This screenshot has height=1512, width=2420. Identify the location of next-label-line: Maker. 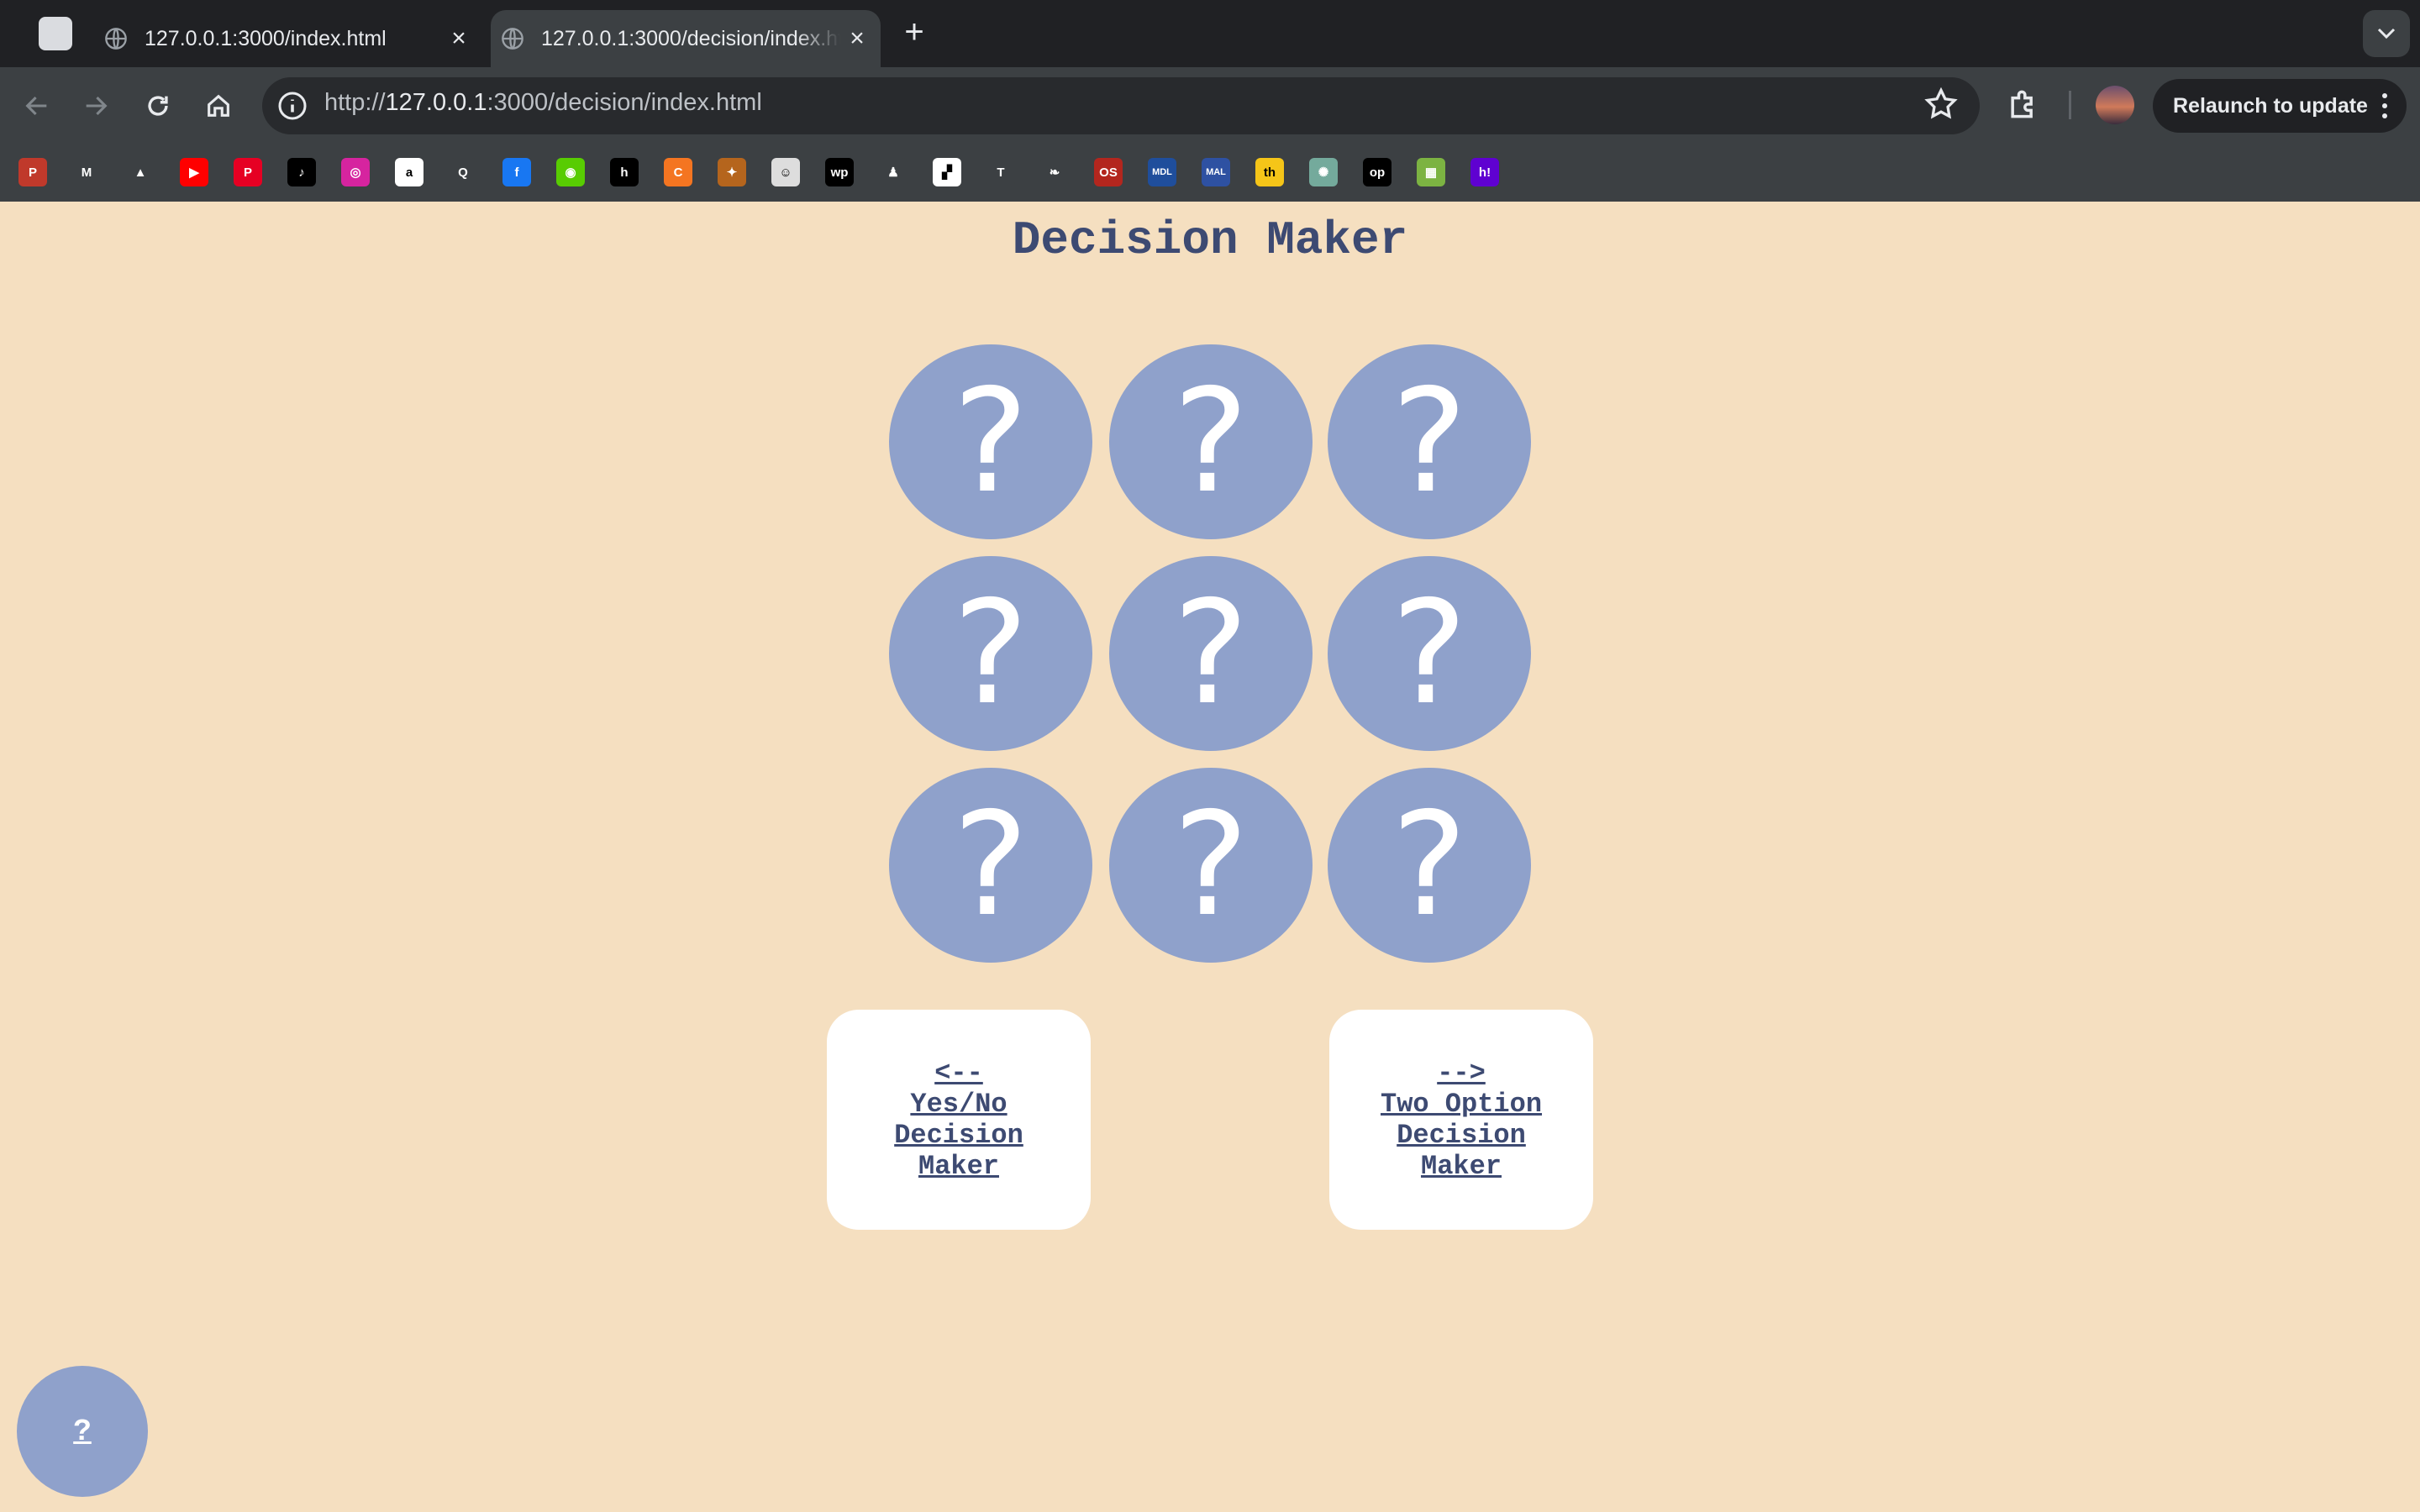
(1461, 1166).